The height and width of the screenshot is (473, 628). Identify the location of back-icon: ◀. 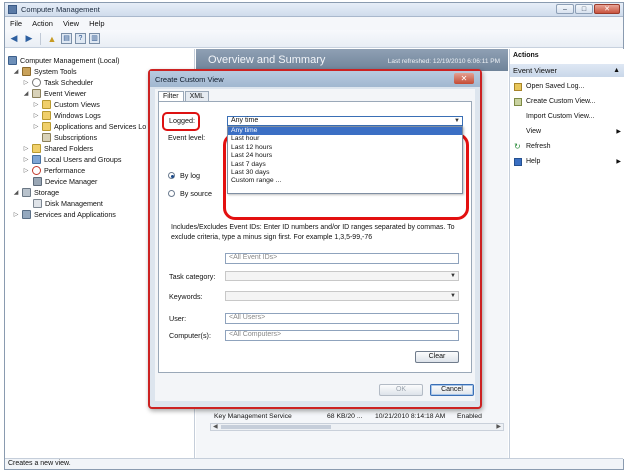
(14, 39).